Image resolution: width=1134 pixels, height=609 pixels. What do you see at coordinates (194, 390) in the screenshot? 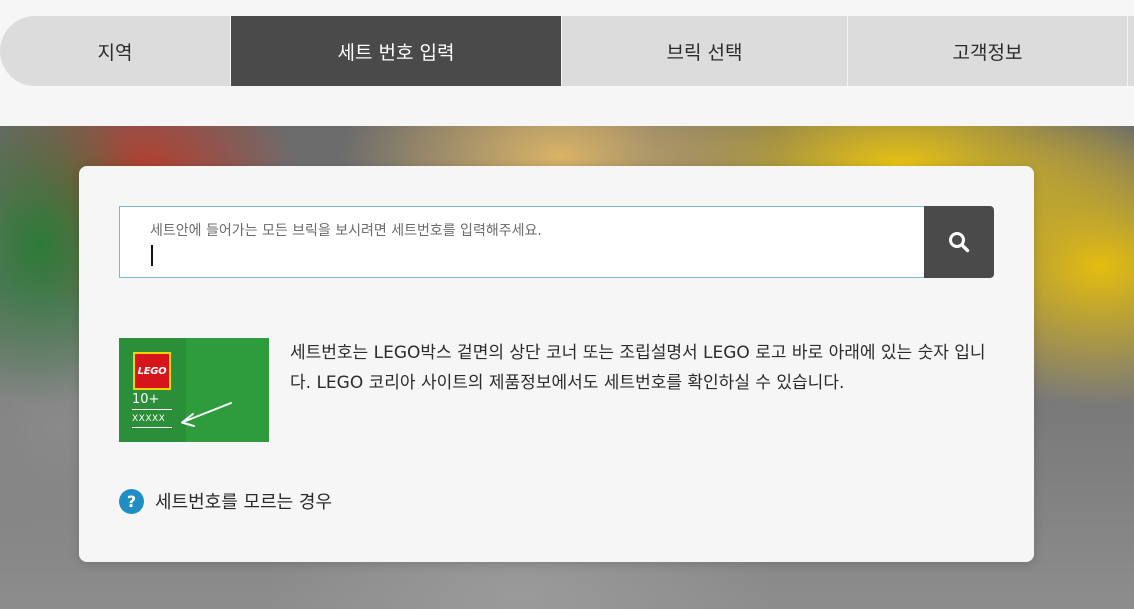
I see `set-box-example-image: LEGO 10+ XXXXX` at bounding box center [194, 390].